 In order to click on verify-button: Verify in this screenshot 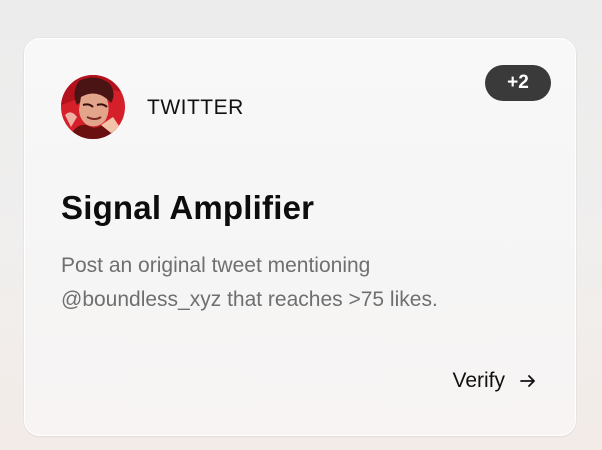, I will do `click(494, 381)`.